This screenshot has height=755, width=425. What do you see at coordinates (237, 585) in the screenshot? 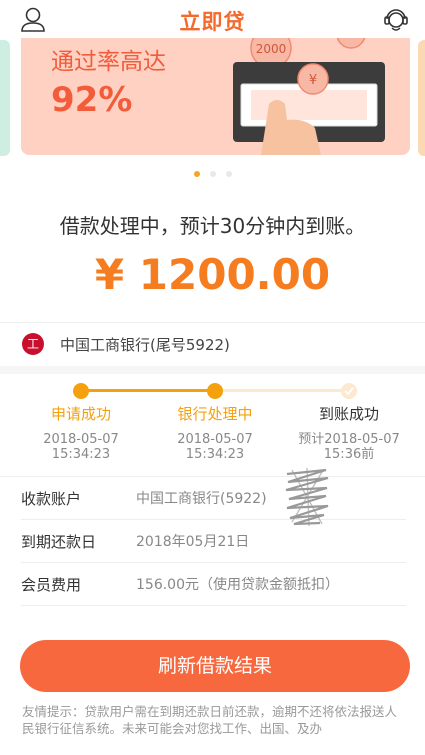
I see `detail-value: 156.00元（使用贷款金额抵扣）` at bounding box center [237, 585].